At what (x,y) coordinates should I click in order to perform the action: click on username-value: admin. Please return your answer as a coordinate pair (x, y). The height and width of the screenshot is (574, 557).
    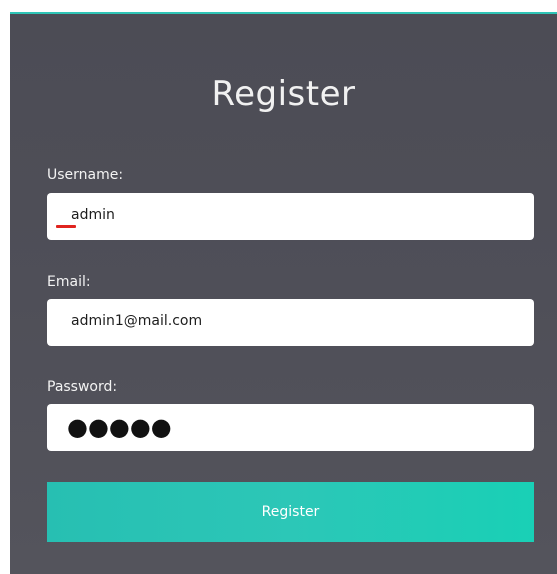
    Looking at the image, I should click on (93, 215).